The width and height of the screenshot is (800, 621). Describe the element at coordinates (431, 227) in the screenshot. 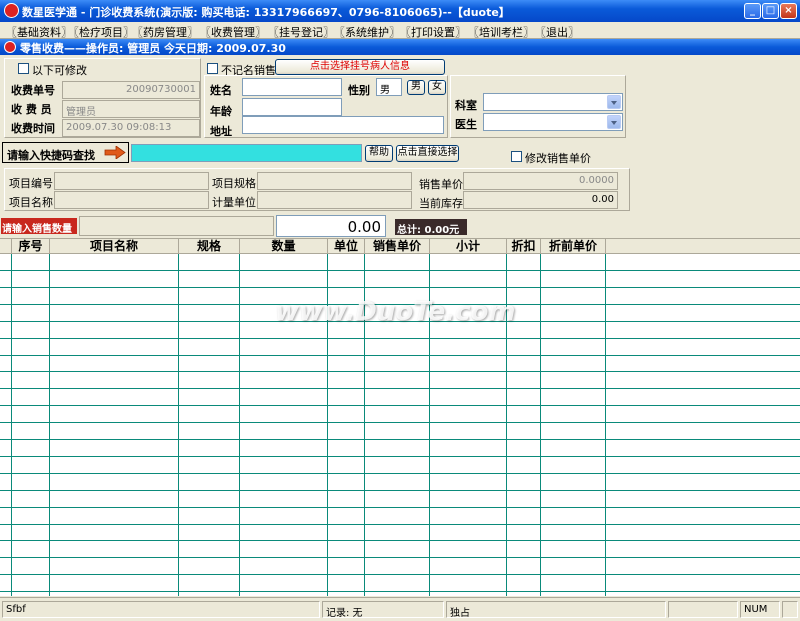

I see `total-display: 总计: 0.00元` at that location.